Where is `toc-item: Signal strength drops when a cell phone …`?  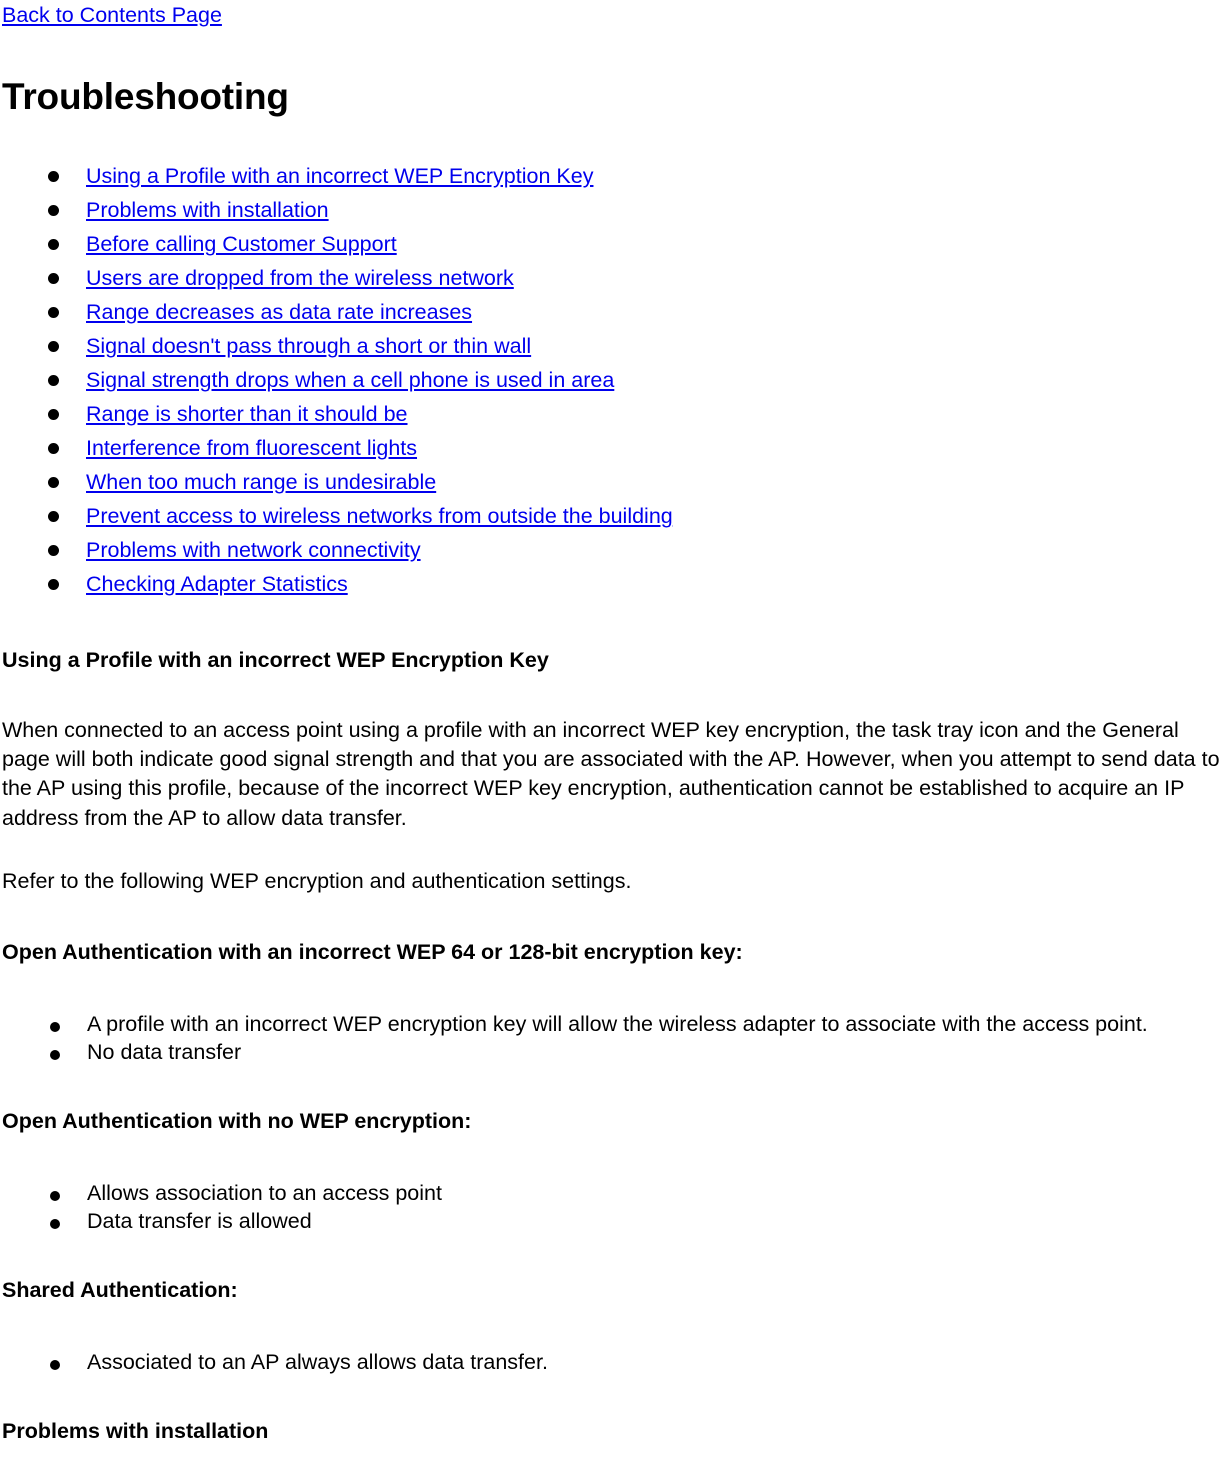 toc-item: Signal strength drops when a cell phone … is located at coordinates (613, 380).